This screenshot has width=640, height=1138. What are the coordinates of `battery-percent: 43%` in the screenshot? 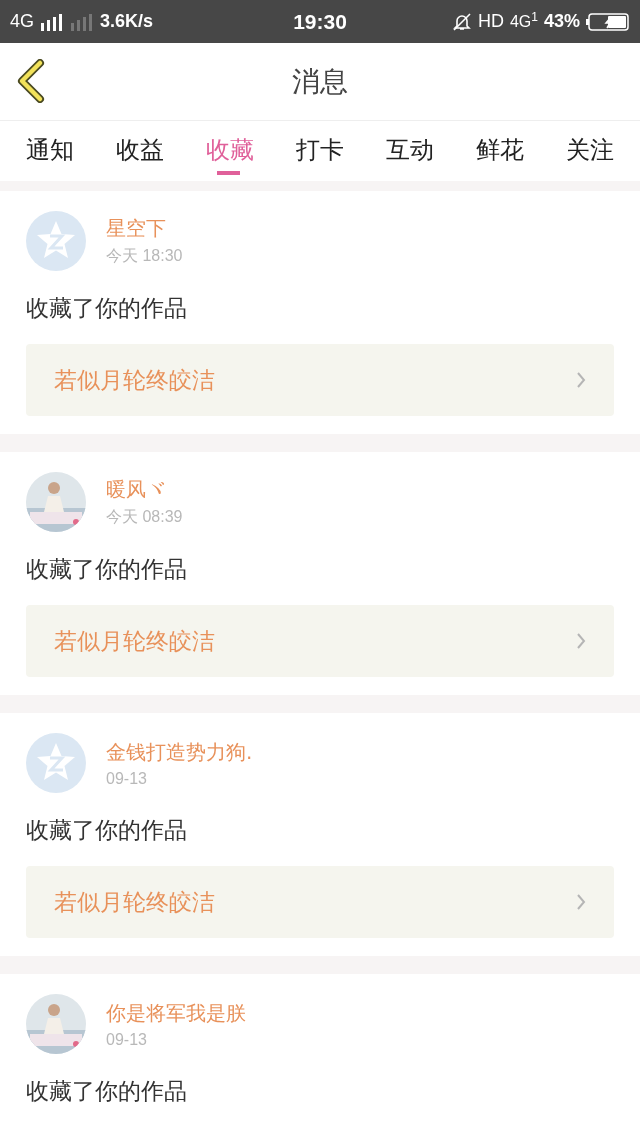 It's located at (561, 21).